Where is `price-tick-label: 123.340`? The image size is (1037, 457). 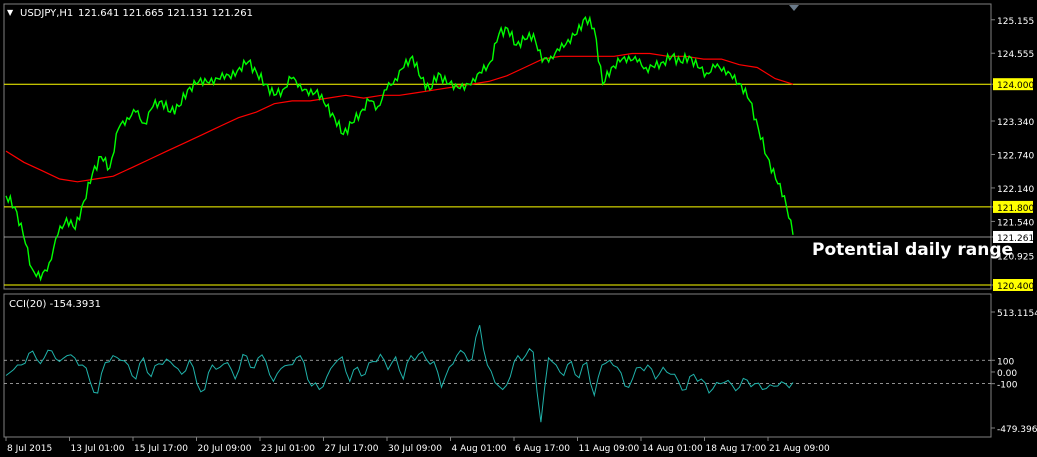 price-tick-label: 123.340 is located at coordinates (1015, 123).